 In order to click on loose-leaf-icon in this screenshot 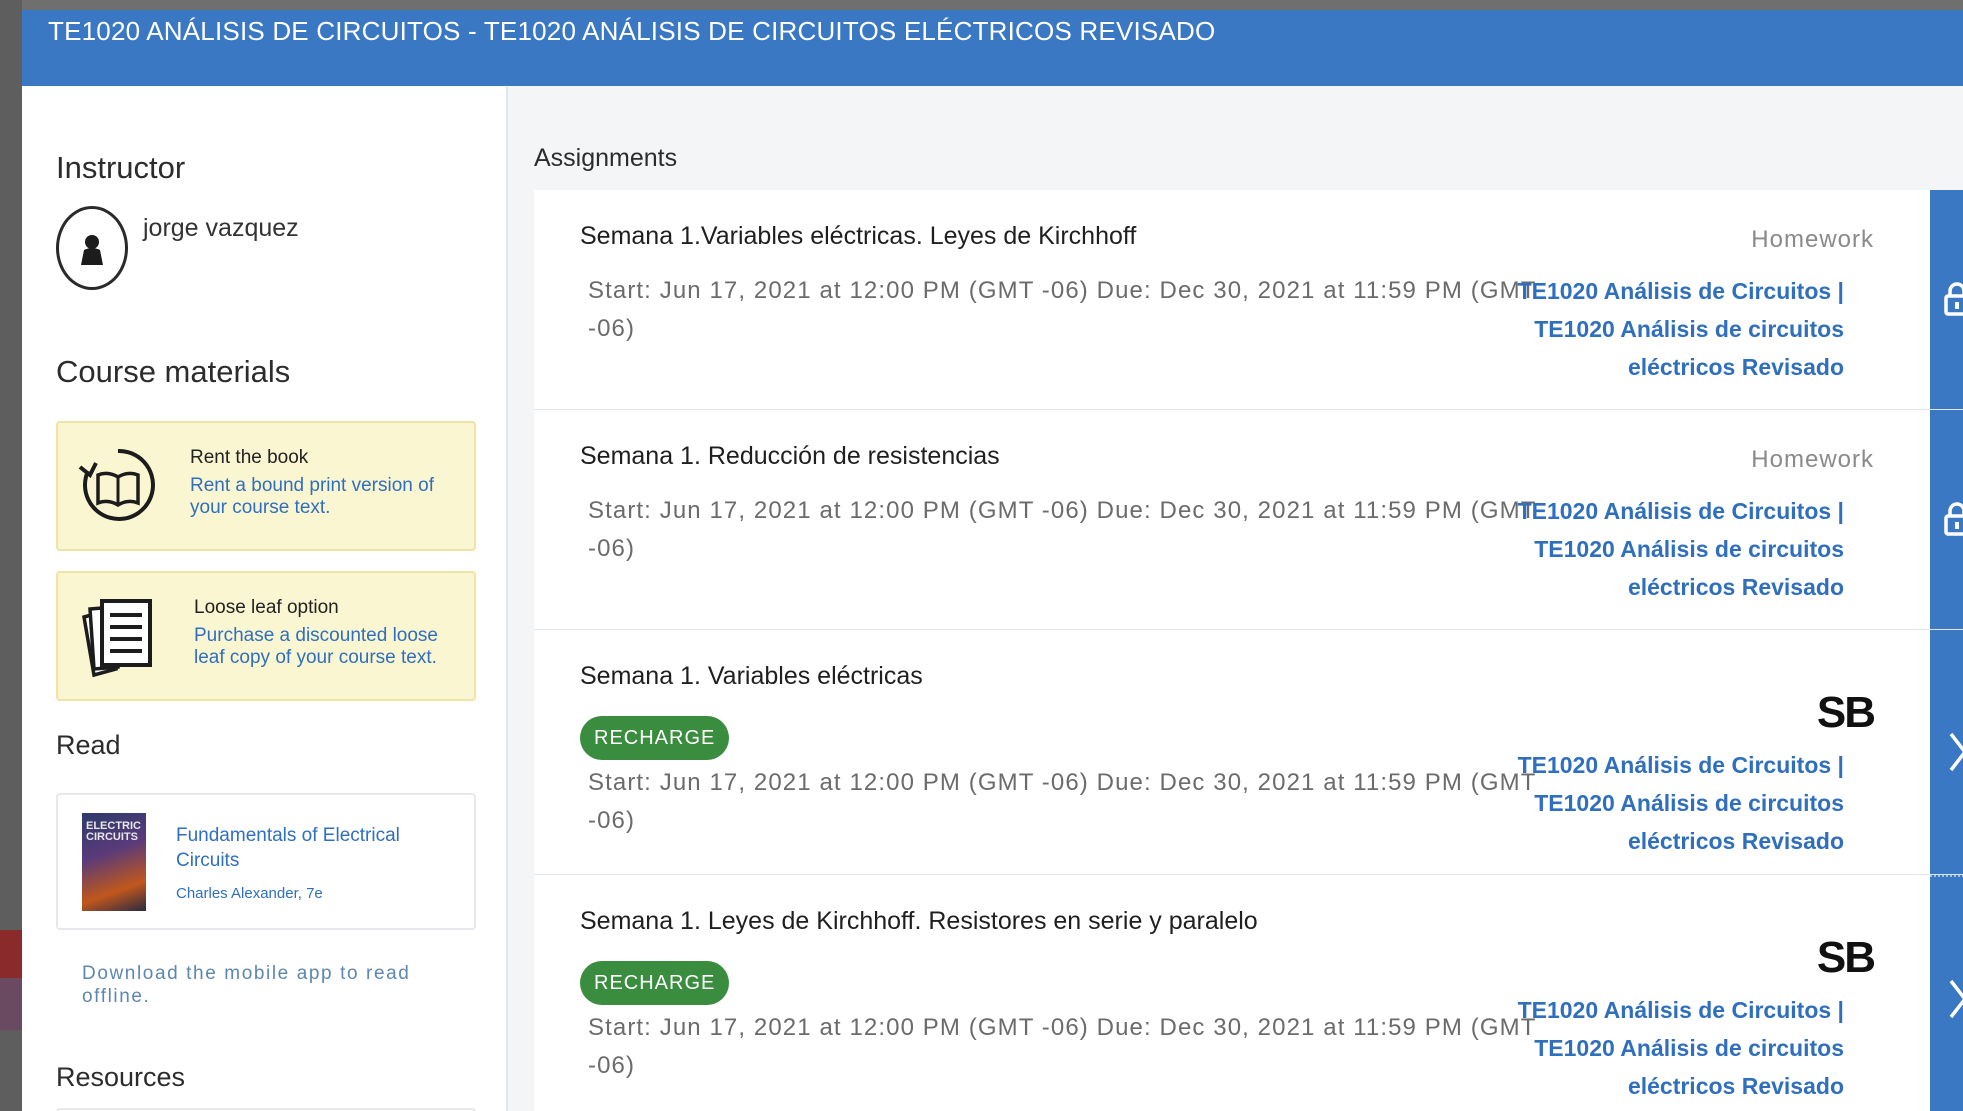, I will do `click(117, 638)`.